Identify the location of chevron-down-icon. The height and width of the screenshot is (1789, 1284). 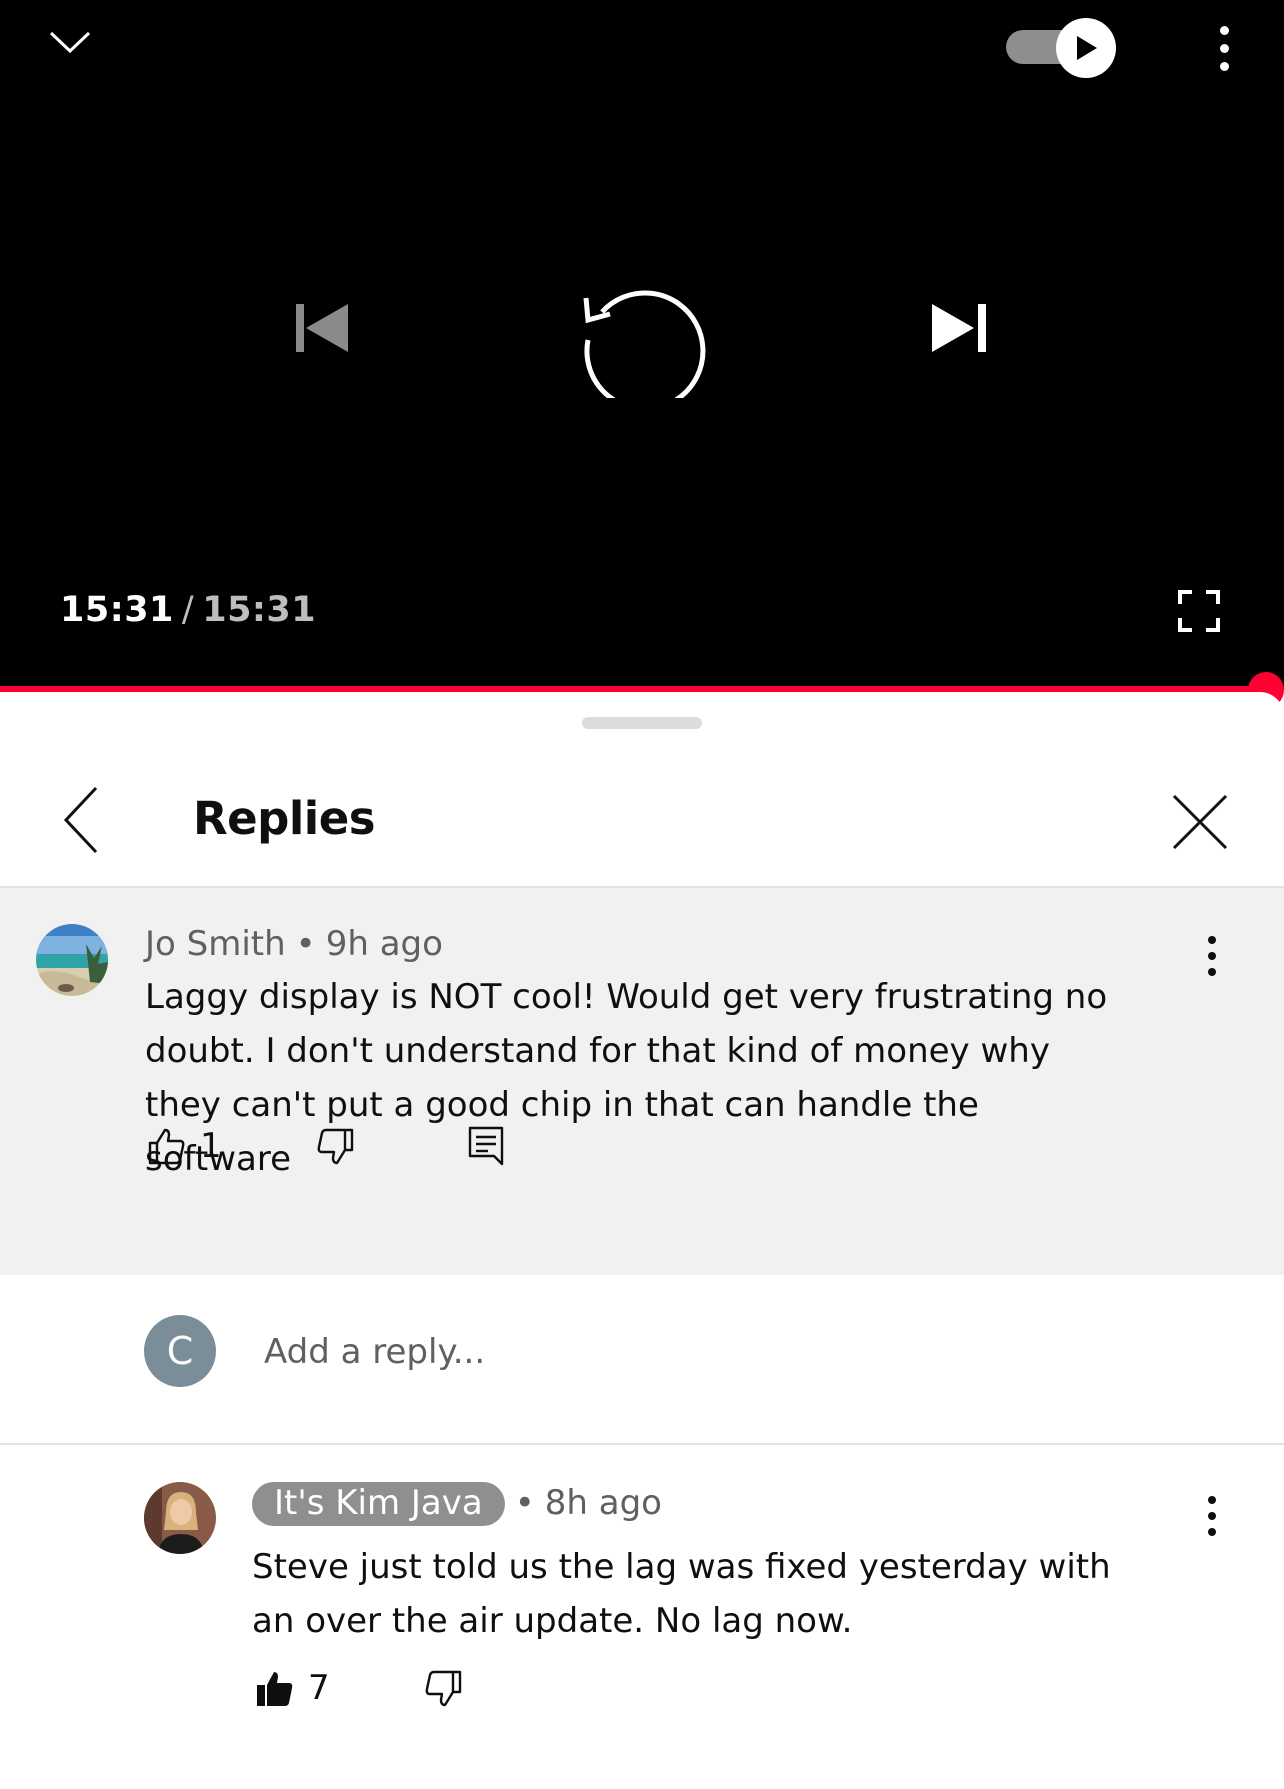
(70, 42).